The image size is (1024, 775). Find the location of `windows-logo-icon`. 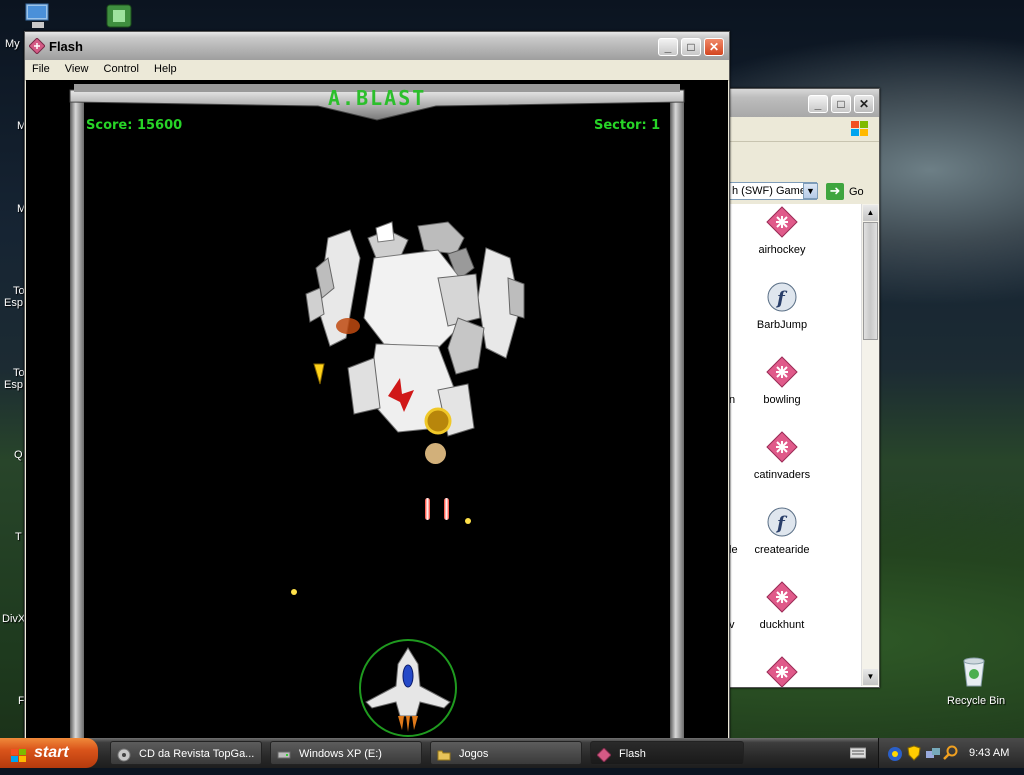

windows-logo-icon is located at coordinates (860, 129).